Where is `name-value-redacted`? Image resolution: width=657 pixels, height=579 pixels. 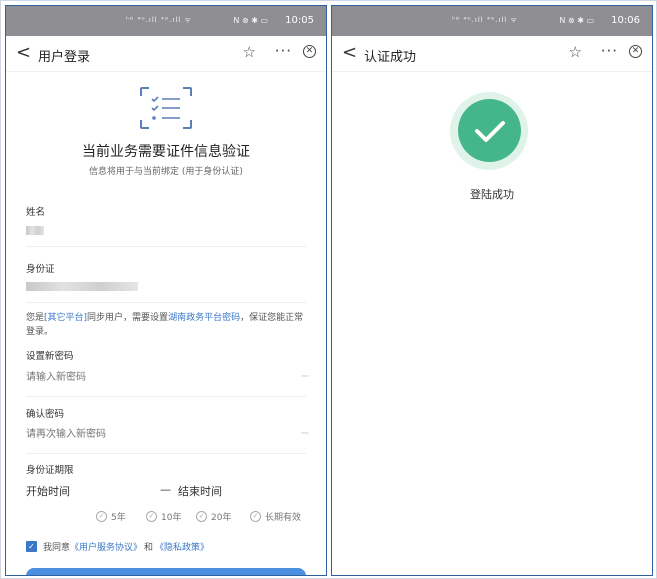 name-value-redacted is located at coordinates (35, 230).